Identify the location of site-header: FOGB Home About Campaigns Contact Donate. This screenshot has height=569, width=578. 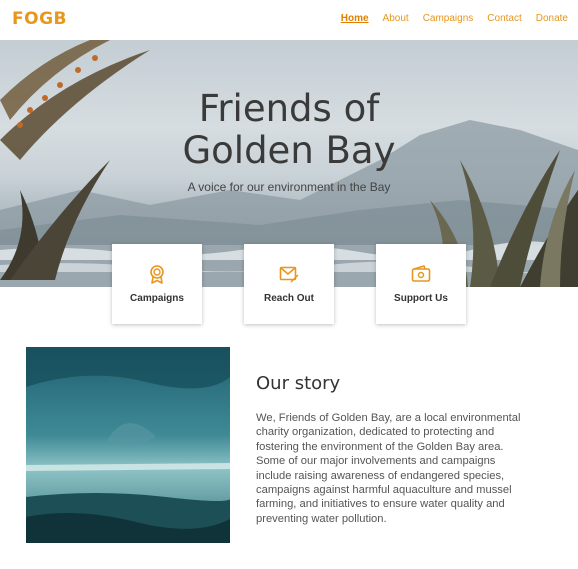
(289, 20).